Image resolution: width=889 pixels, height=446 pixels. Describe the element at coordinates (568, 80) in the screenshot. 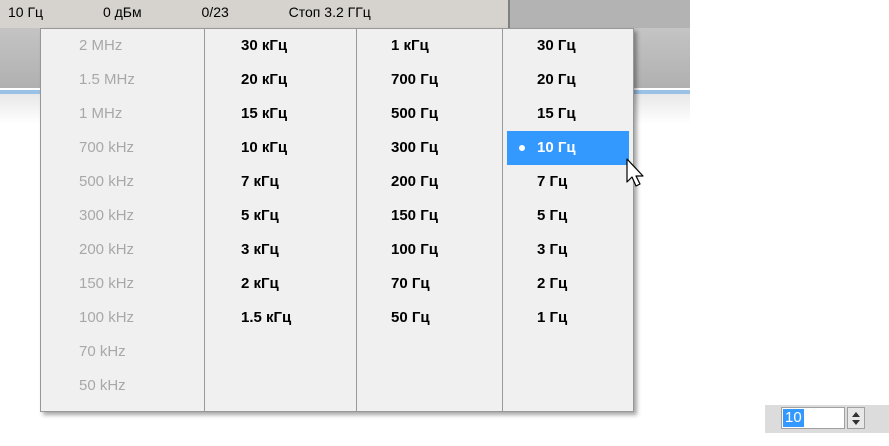

I see `menu-item: 20 Гц` at that location.